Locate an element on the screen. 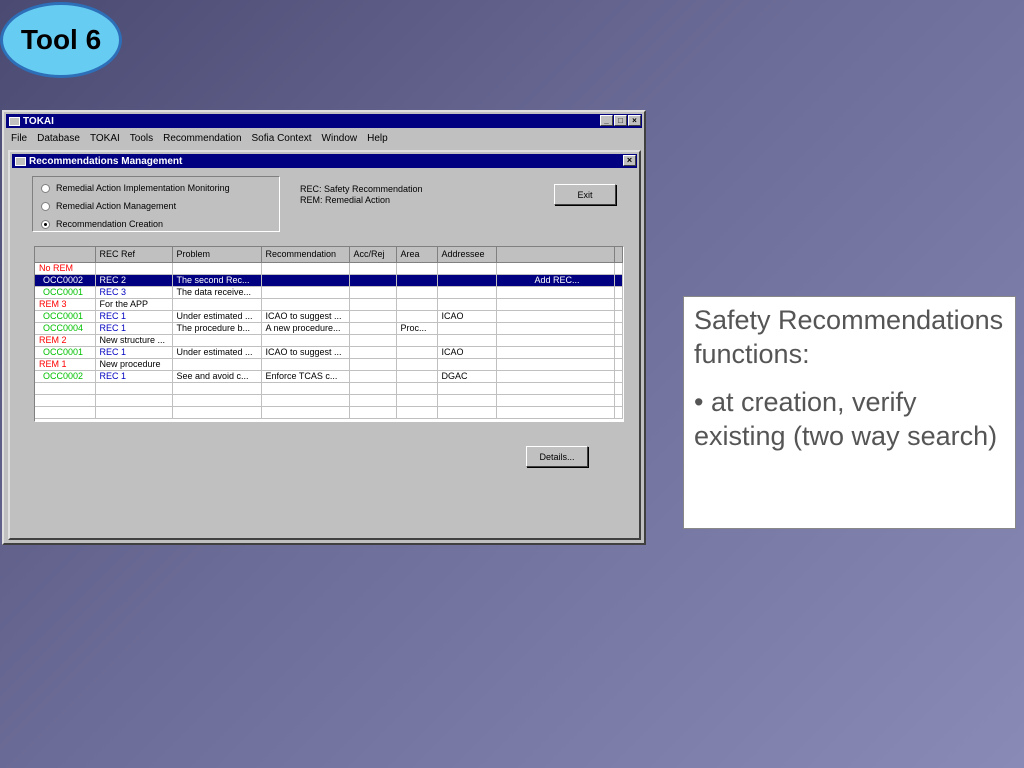 The height and width of the screenshot is (768, 1024). menu-database: Database is located at coordinates (58, 138).